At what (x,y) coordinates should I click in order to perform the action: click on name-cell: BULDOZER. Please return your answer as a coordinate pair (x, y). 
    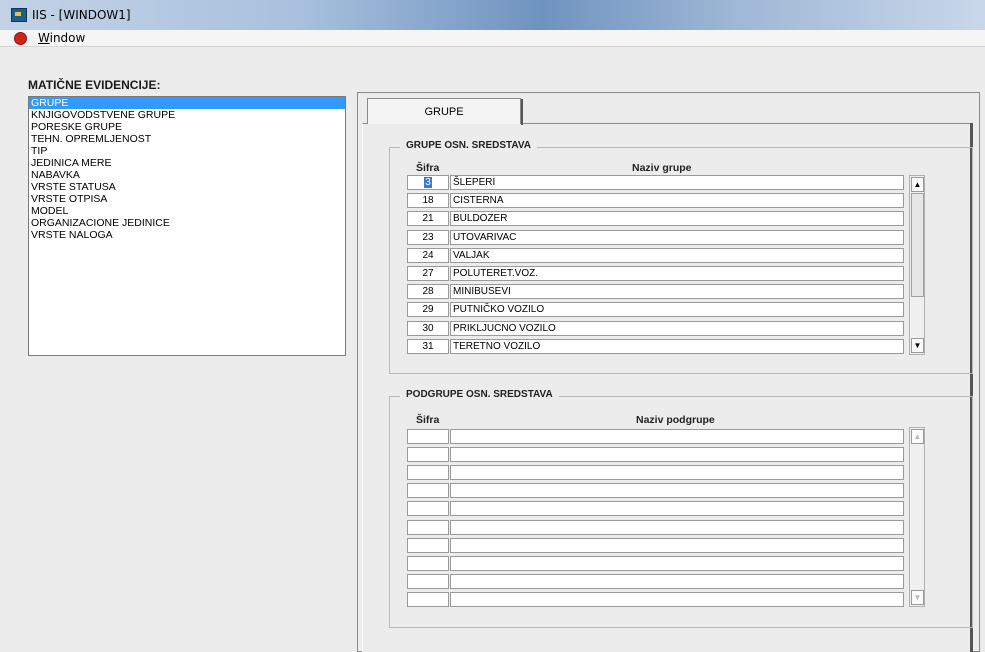
    Looking at the image, I should click on (677, 219).